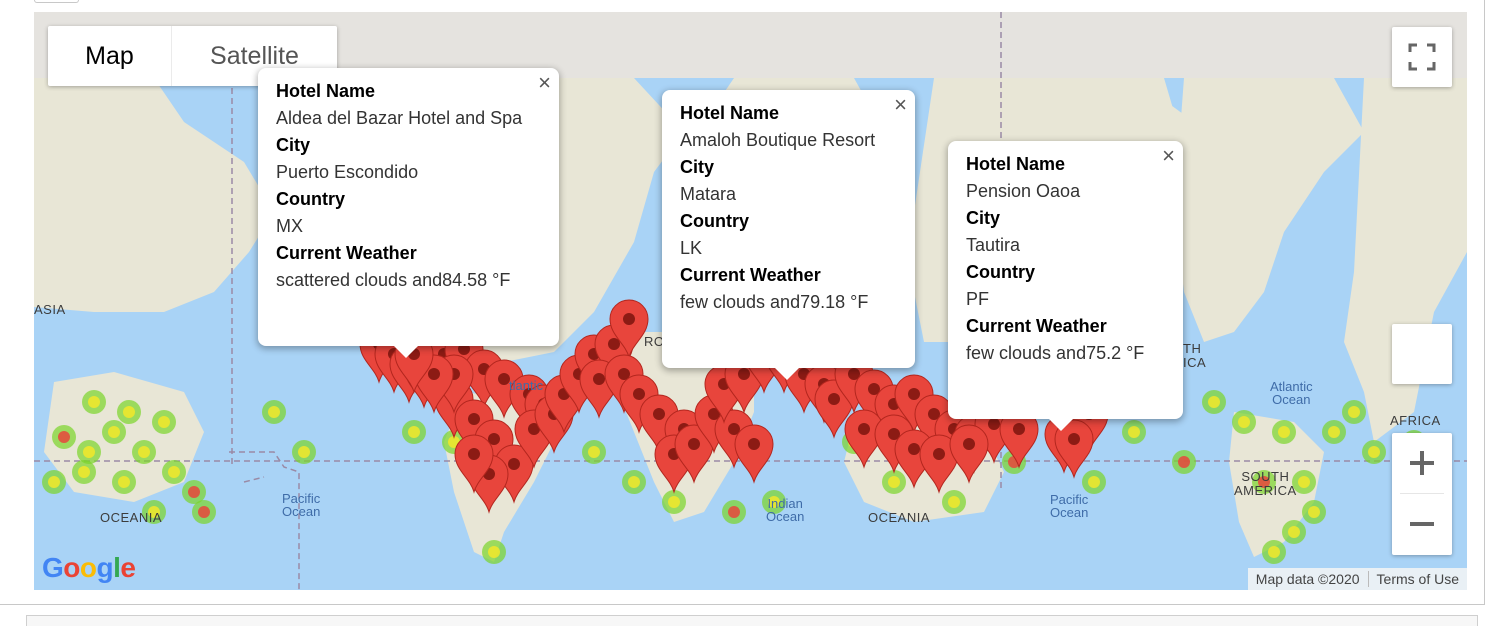 Image resolution: width=1500 pixels, height=626 pixels. I want to click on label-th-partial: TH, so click(1192, 348).